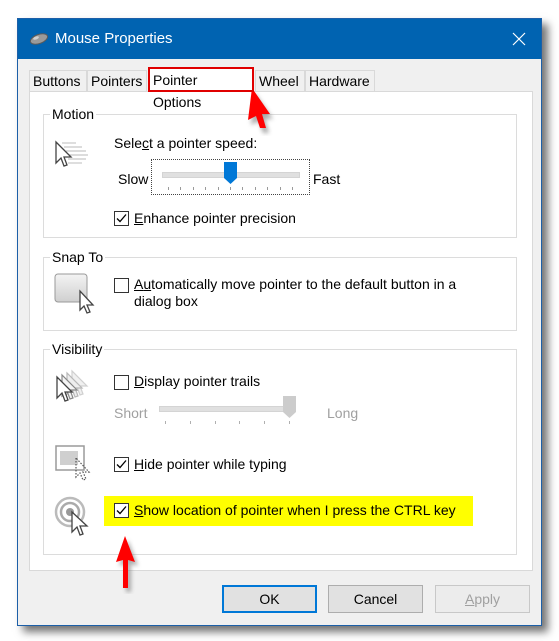 The image size is (559, 641). I want to click on title-bar: Mouse Properties, so click(279, 39).